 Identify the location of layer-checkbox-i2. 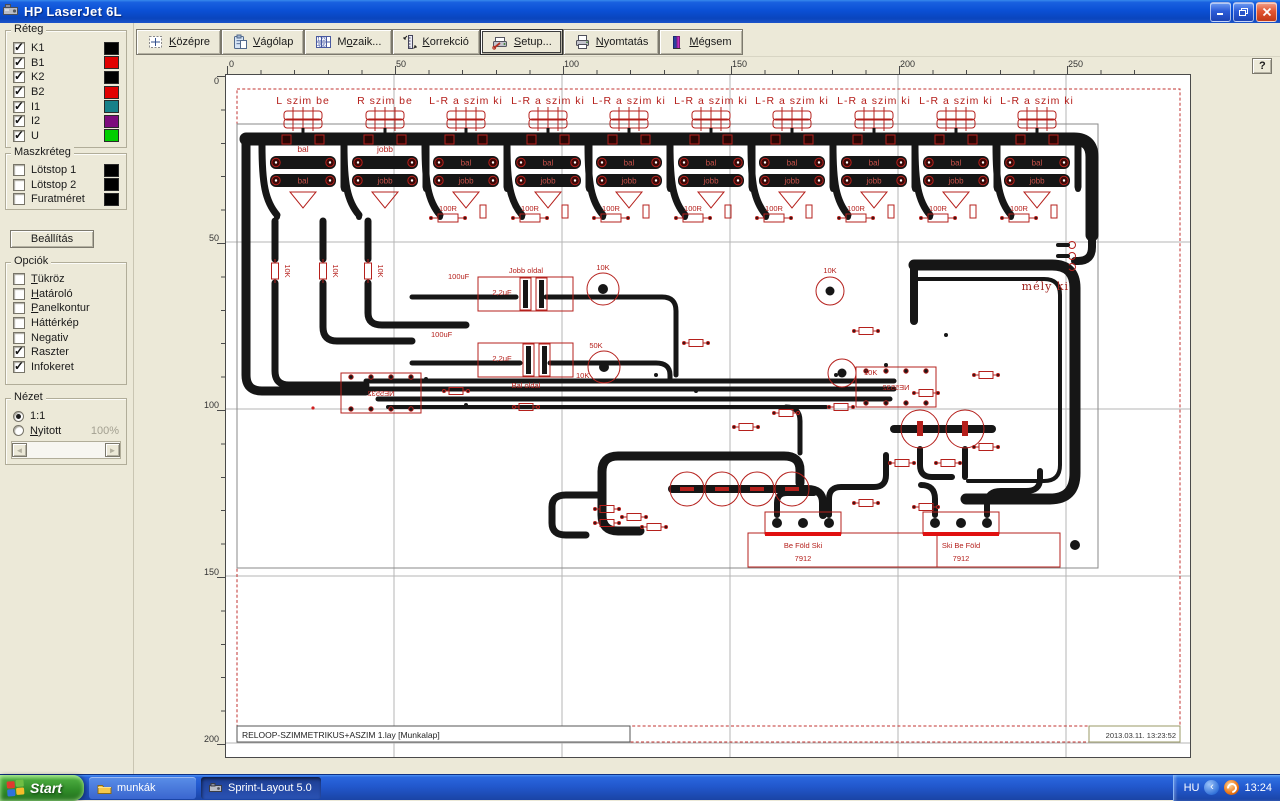
(19, 120).